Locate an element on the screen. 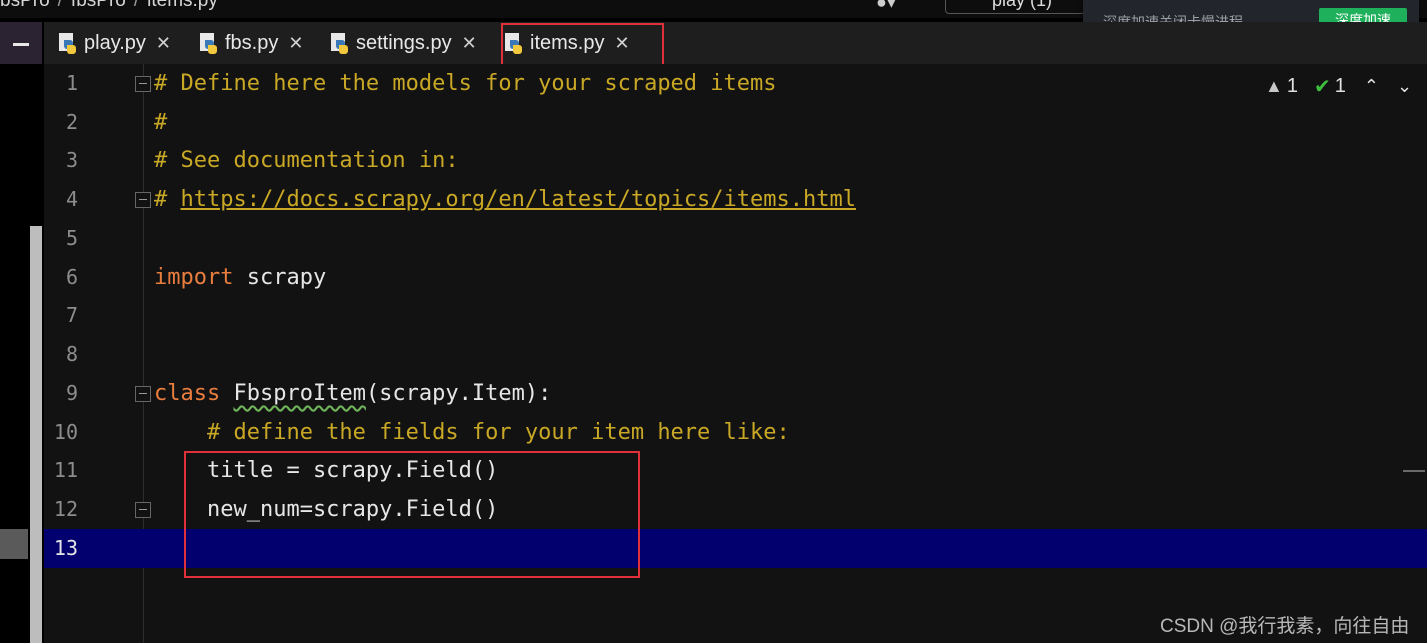  tab-settings-py: settings.py ✕ is located at coordinates (403, 43).